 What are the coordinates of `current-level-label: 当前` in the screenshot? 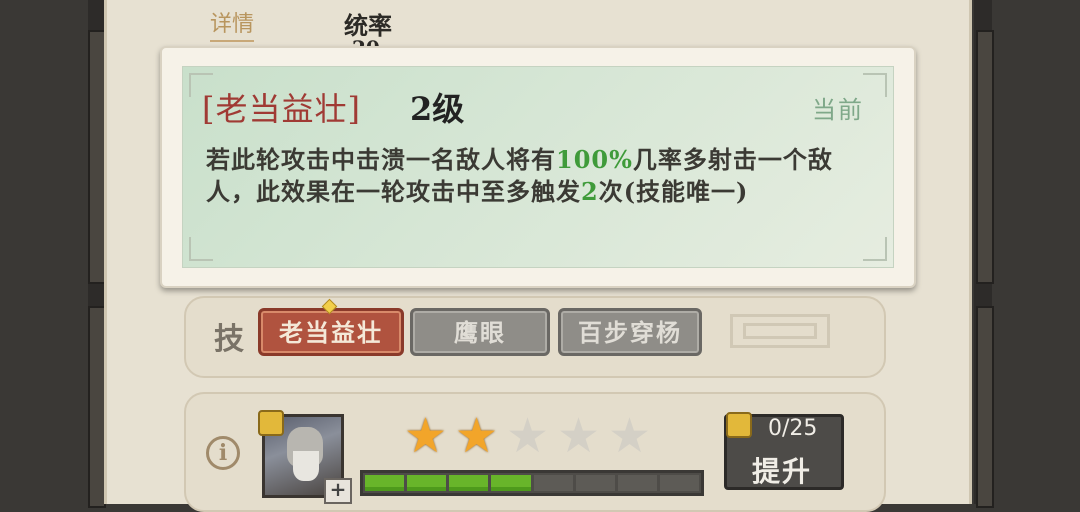 It's located at (838, 110).